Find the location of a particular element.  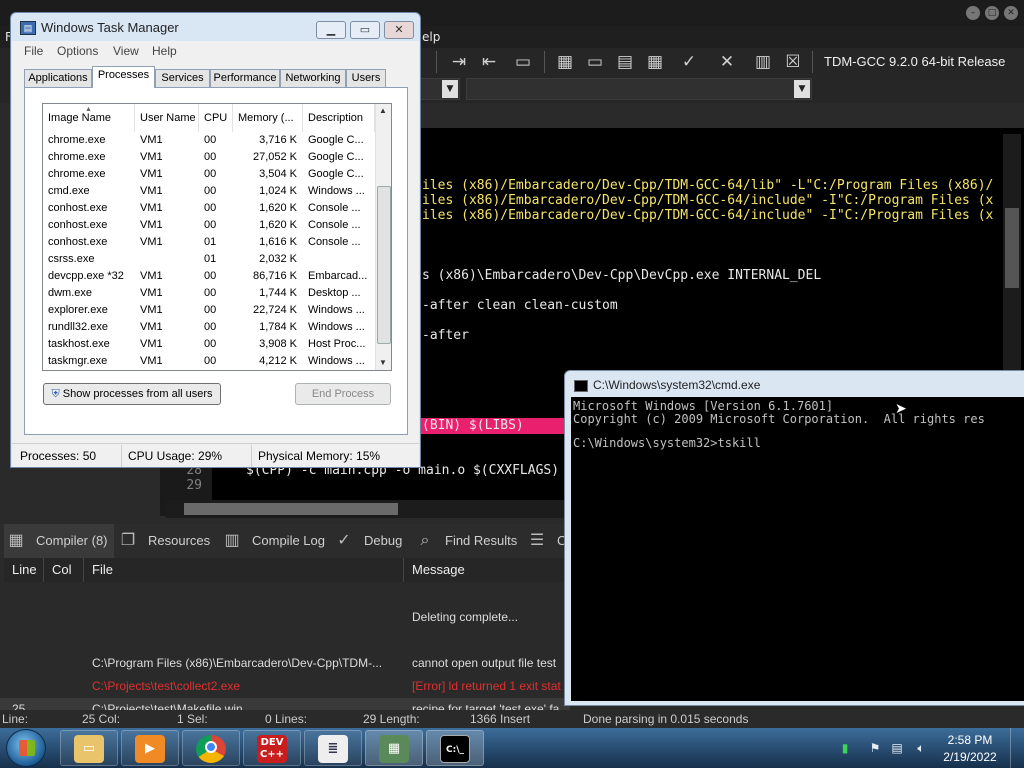

tab-debug: ✓ Debug is located at coordinates (367, 541).